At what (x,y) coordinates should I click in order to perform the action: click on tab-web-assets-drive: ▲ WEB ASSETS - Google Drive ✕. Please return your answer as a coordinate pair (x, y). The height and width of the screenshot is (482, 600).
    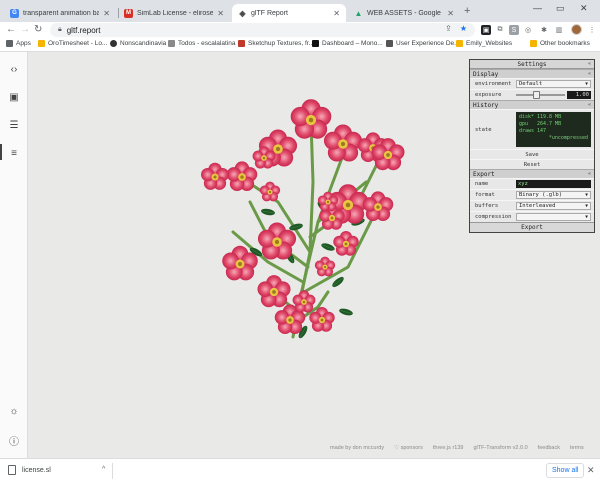
    Looking at the image, I should click on (404, 13).